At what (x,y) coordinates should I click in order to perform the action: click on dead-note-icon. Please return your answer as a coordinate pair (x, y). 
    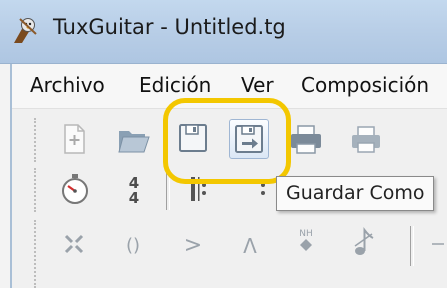
    Looking at the image, I should click on (74, 244).